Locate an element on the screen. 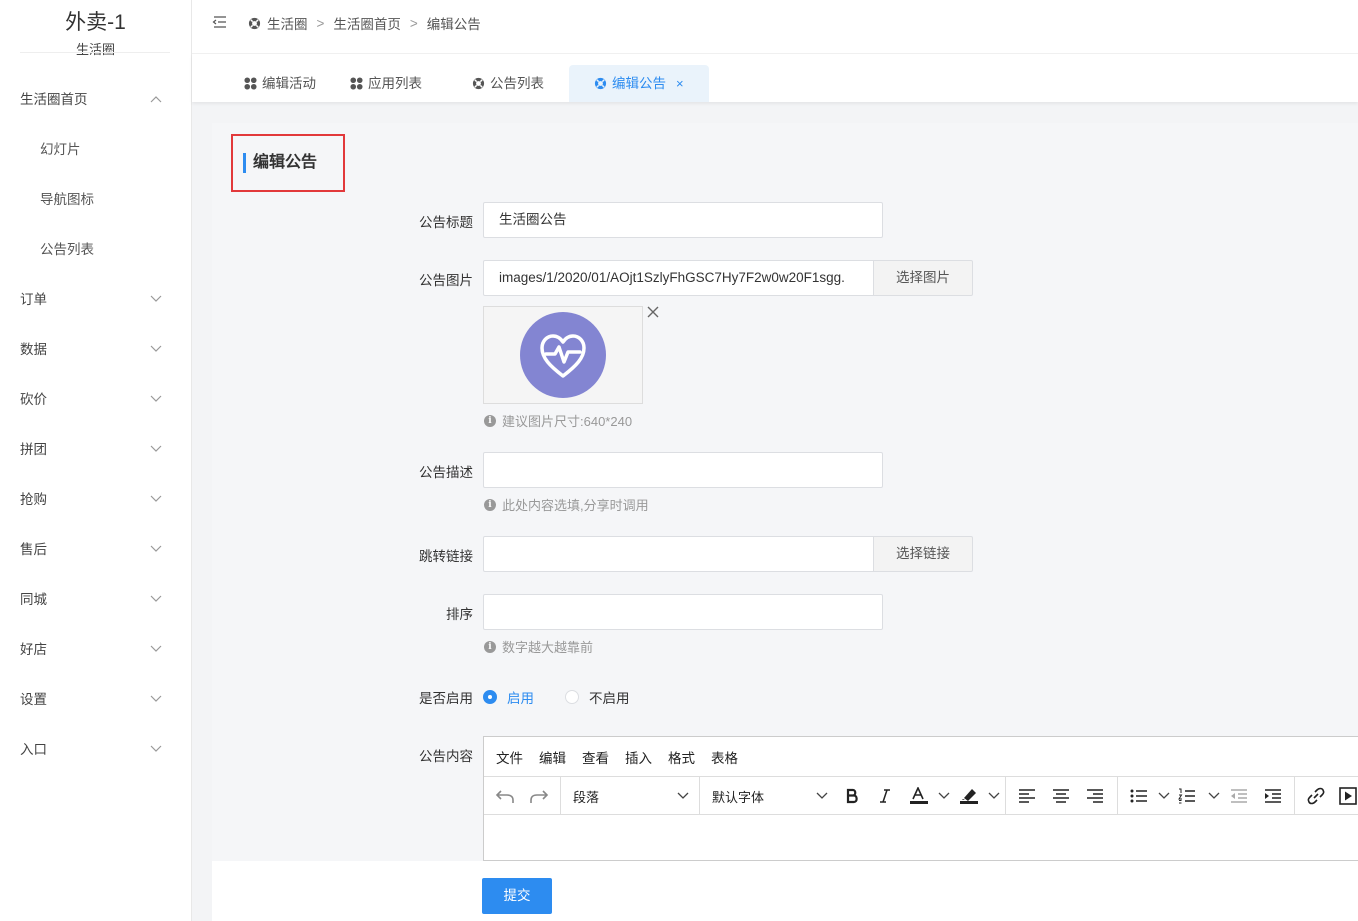 The image size is (1358, 921). align-right-icon is located at coordinates (1095, 796).